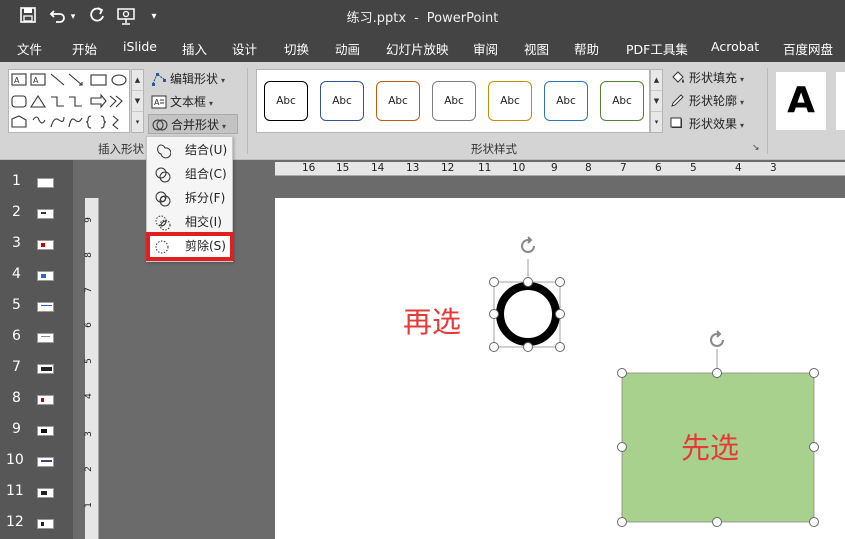  What do you see at coordinates (203, 222) in the screenshot?
I see `menu-item-label: 相交(I)` at bounding box center [203, 222].